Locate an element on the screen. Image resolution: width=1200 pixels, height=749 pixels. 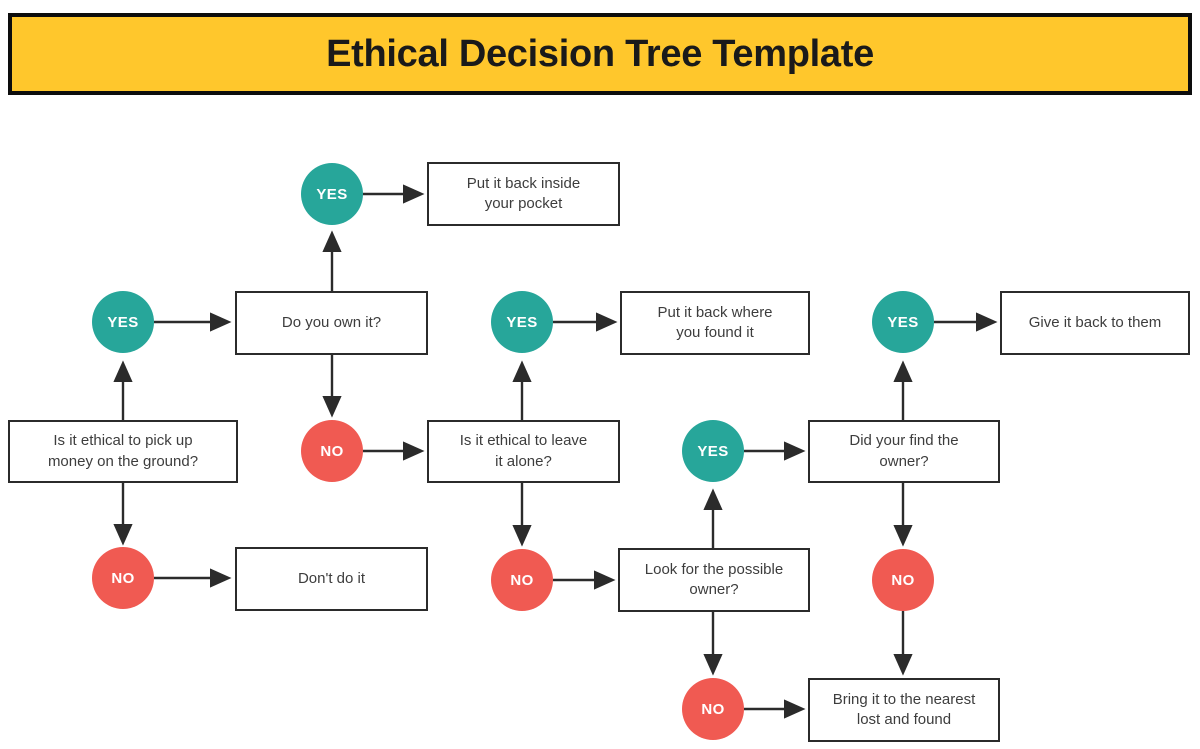
node-lost-found-outcome: Bring it to the nearest lost and found is located at coordinates (904, 710).